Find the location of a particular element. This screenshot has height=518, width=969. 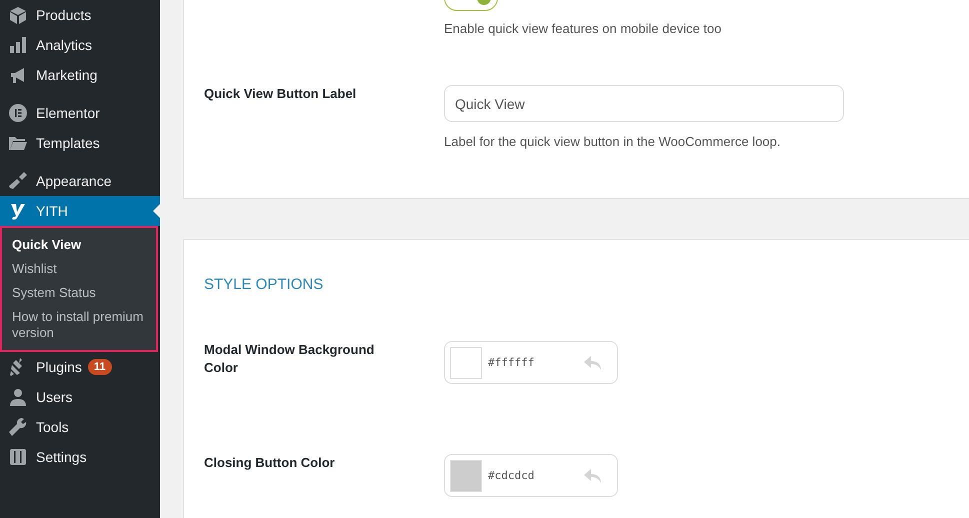

menu-item: Elementor is located at coordinates (80, 113).